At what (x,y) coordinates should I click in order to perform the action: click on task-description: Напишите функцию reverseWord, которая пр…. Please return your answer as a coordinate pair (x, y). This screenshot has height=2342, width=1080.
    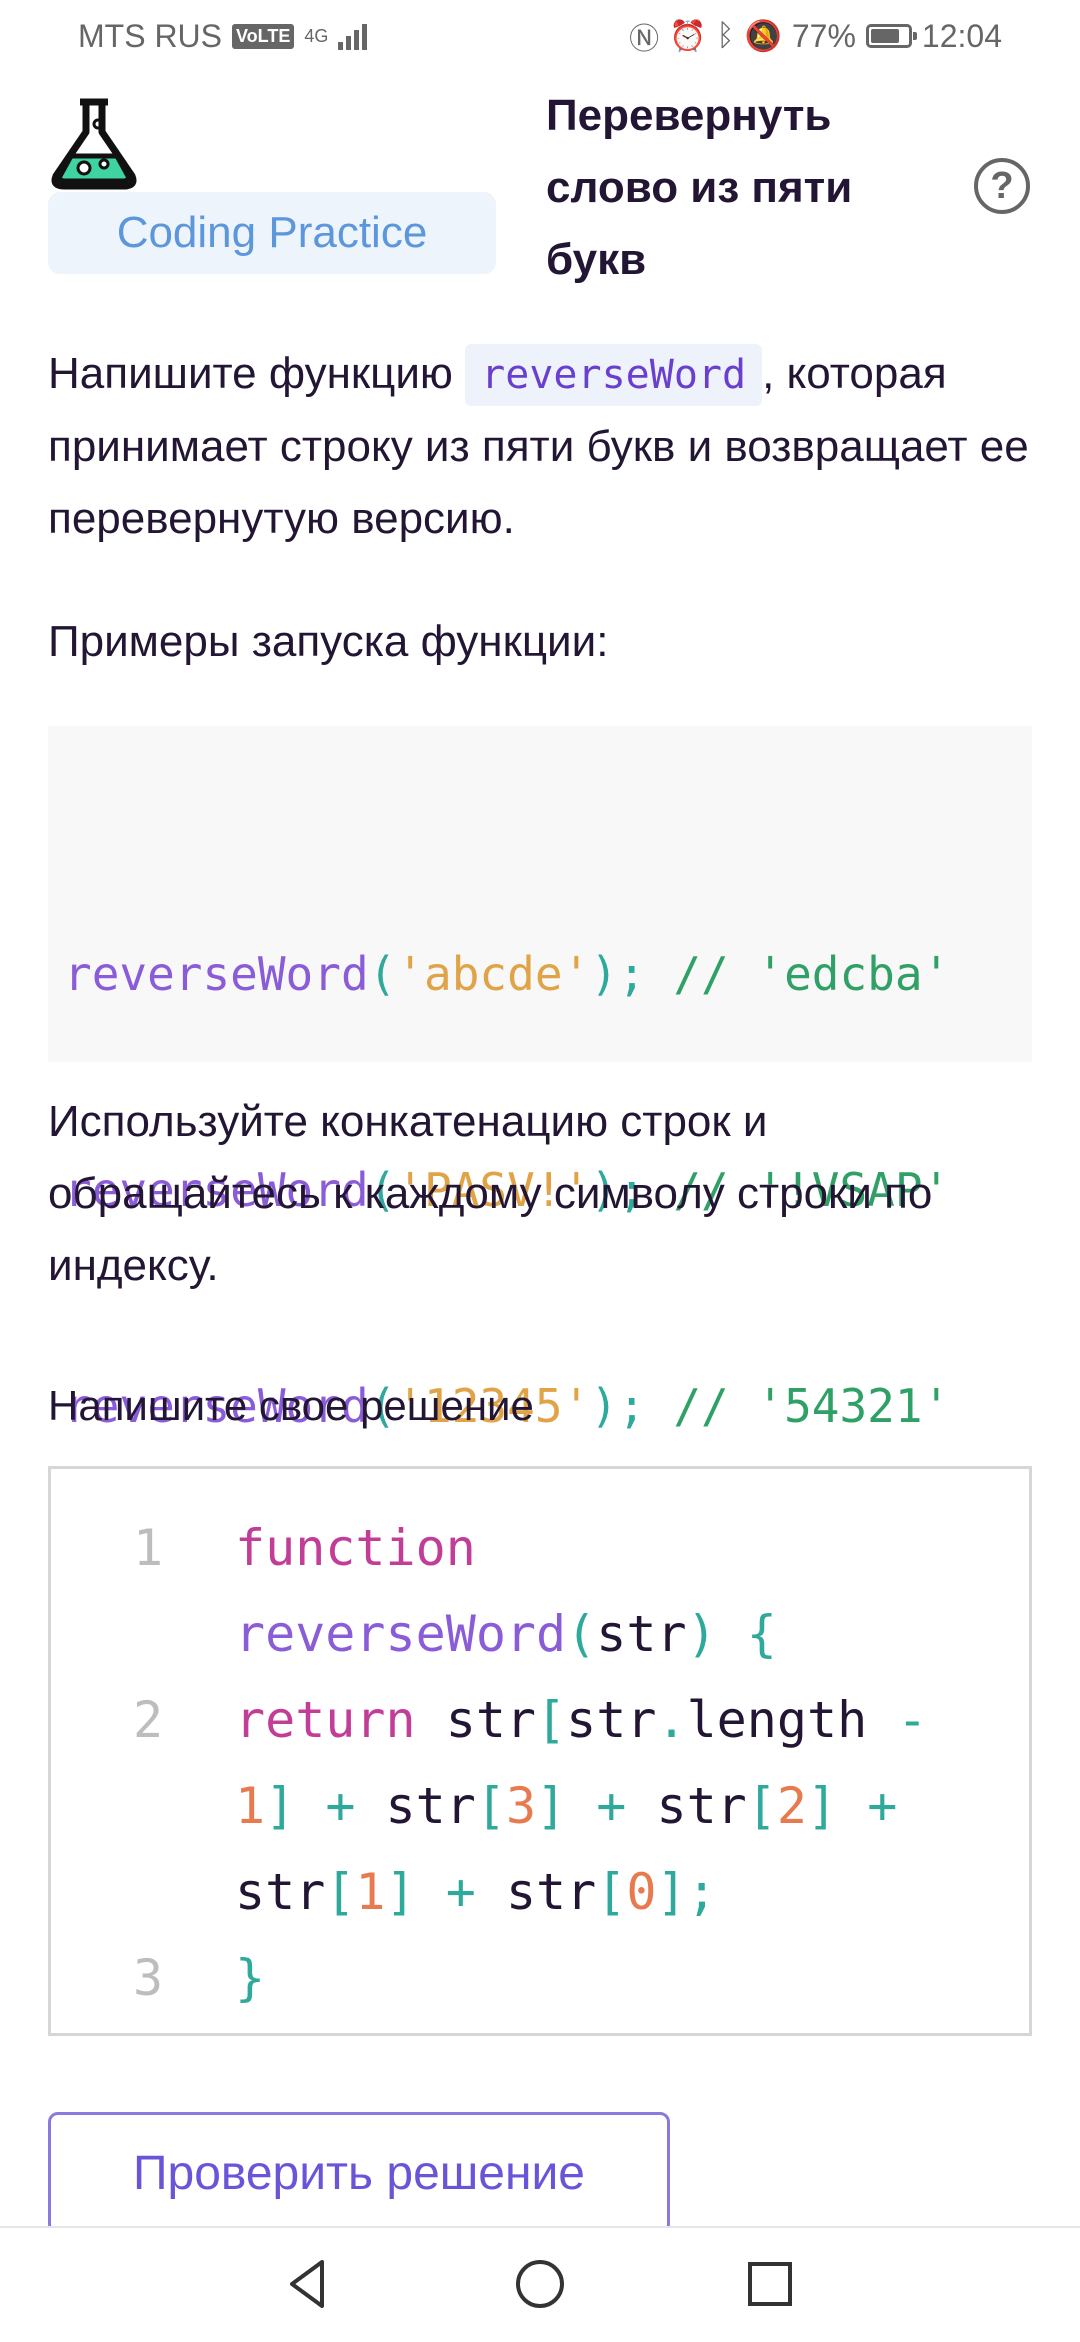
    Looking at the image, I should click on (543, 446).